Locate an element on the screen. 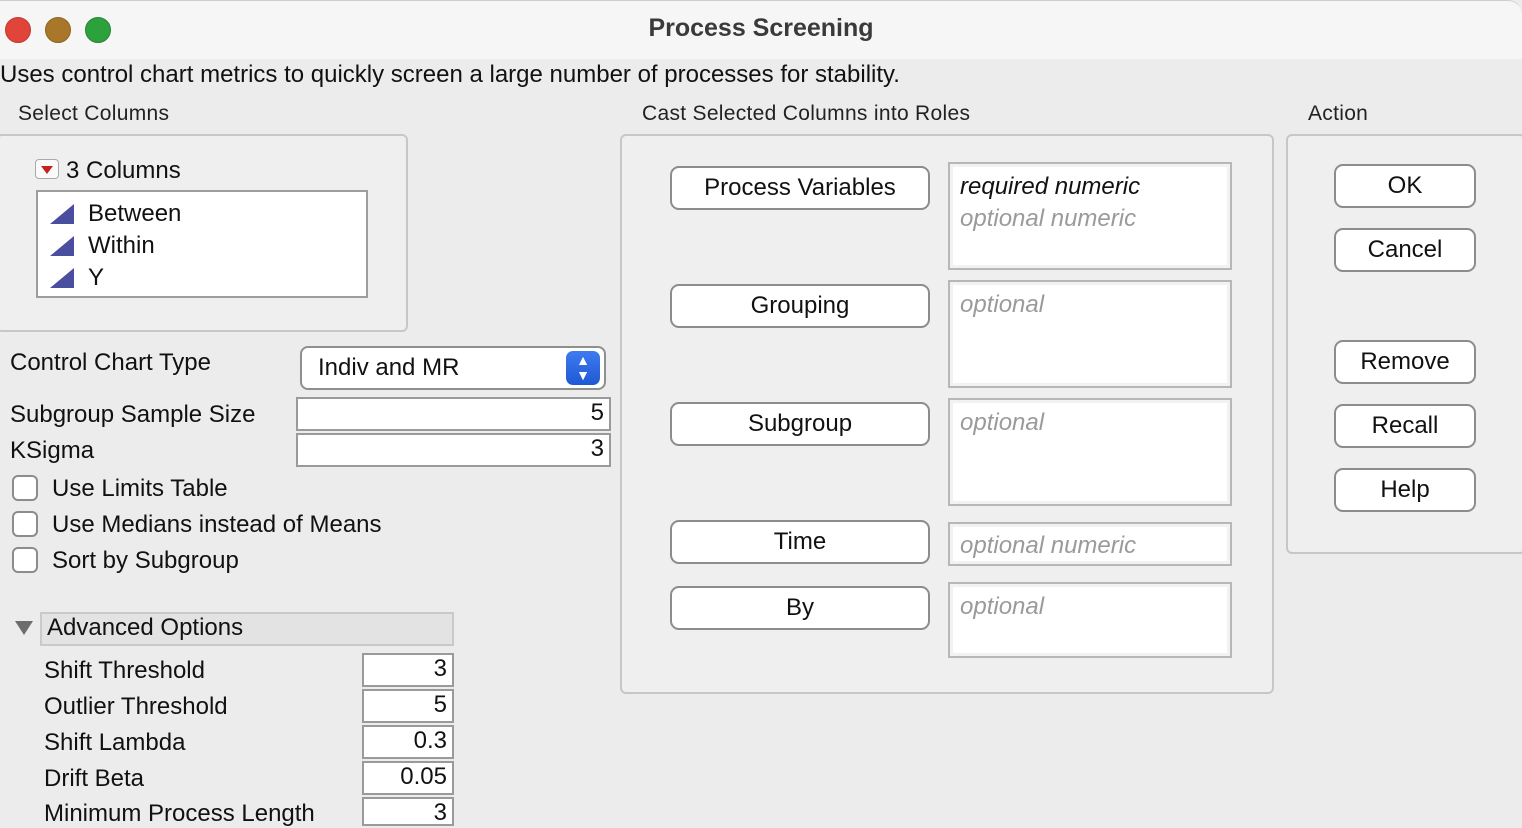  action-label: Action is located at coordinates (1338, 113).